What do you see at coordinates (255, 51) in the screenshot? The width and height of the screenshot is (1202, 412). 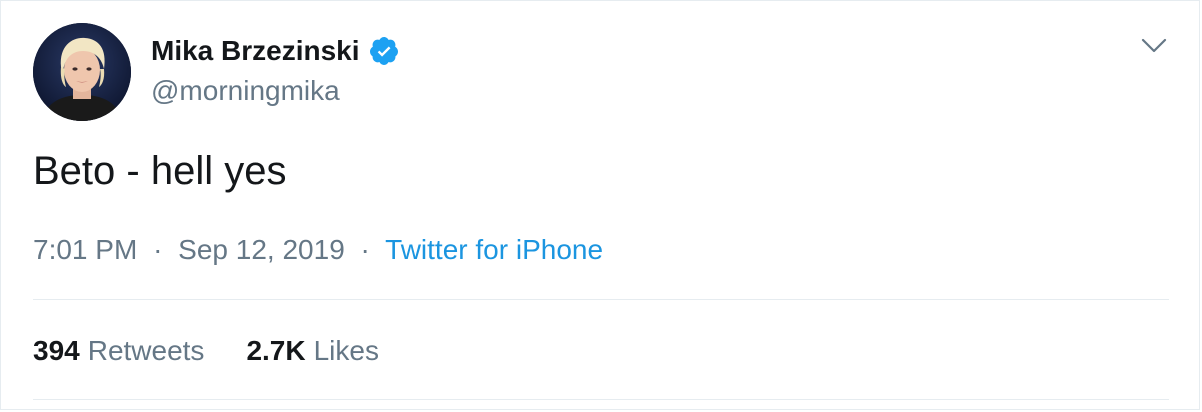 I see `author-display-name: Mika Brzezinski` at bounding box center [255, 51].